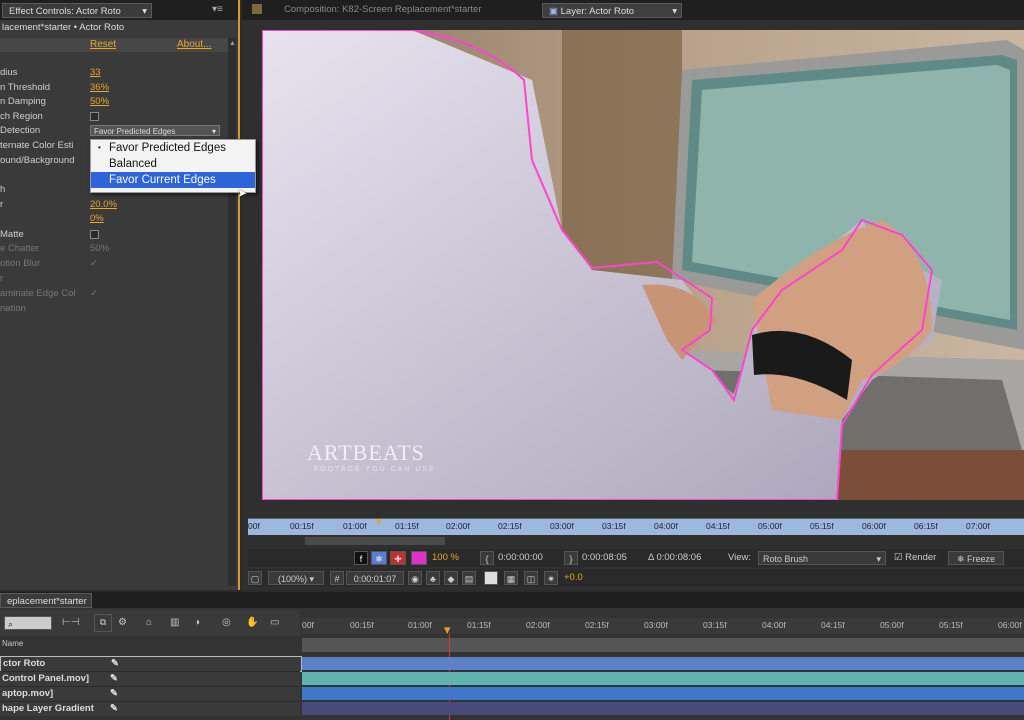  I want to click on detection-dropdown: Favor Predicted Edges ▾, so click(155, 130).